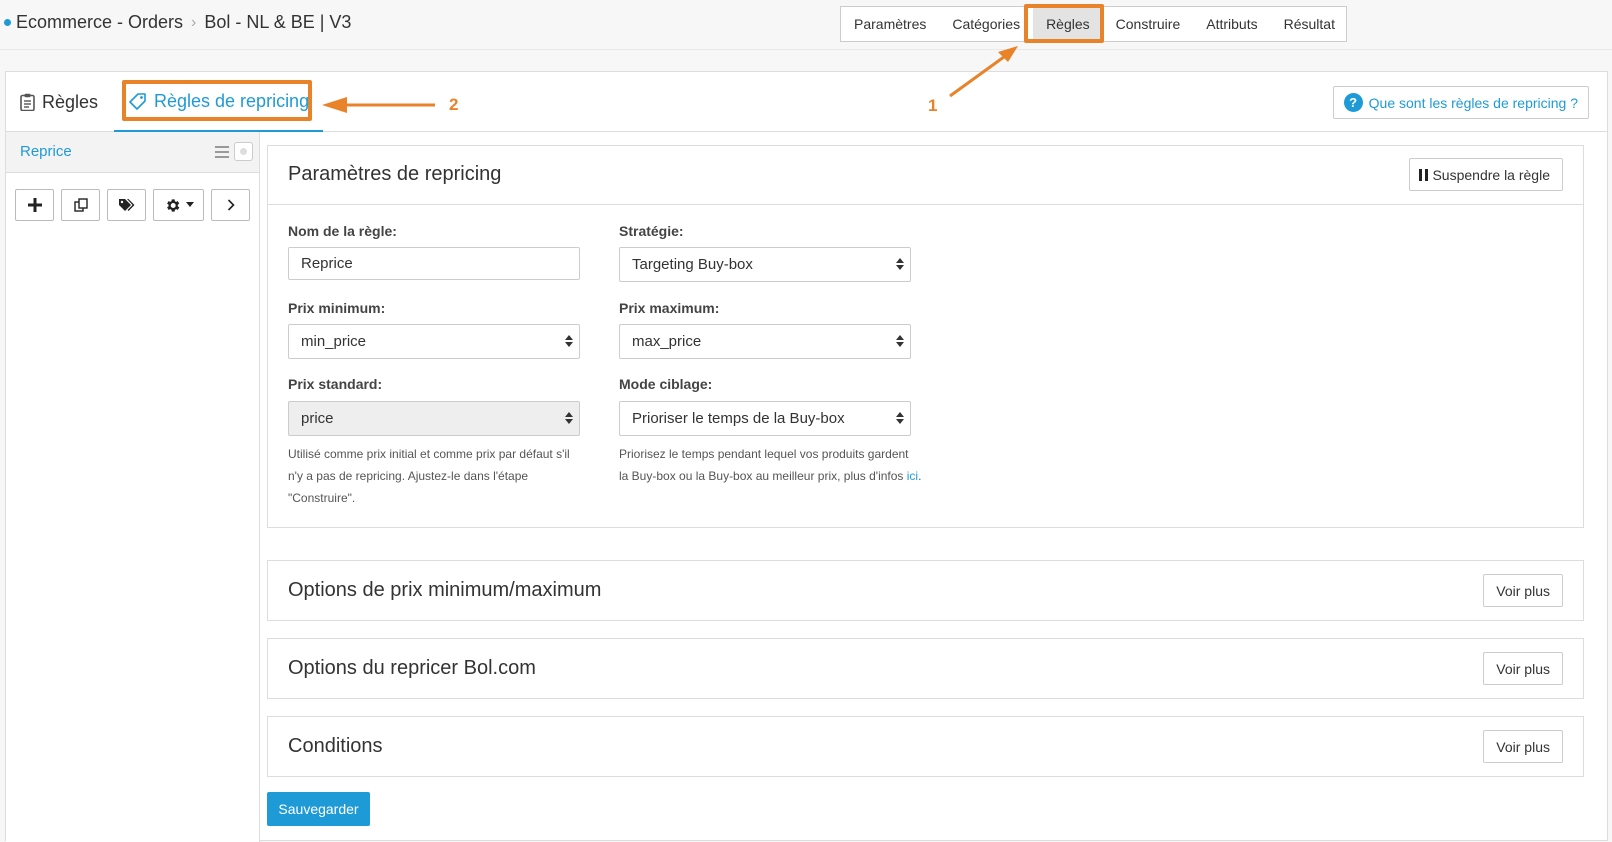 Image resolution: width=1612 pixels, height=842 pixels. What do you see at coordinates (445, 590) in the screenshot?
I see `section-title: Options de prix minimum/maximum` at bounding box center [445, 590].